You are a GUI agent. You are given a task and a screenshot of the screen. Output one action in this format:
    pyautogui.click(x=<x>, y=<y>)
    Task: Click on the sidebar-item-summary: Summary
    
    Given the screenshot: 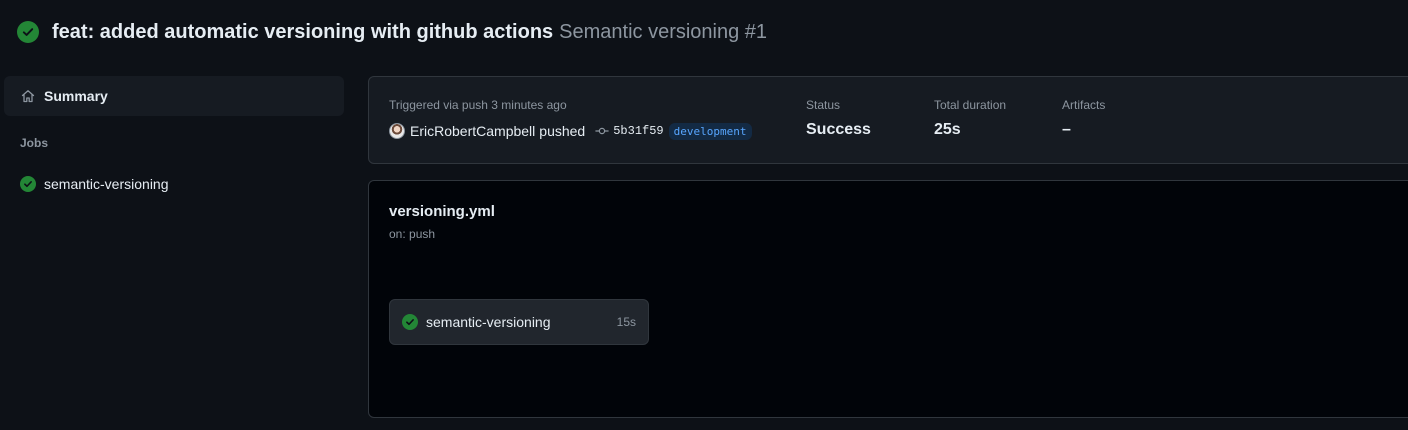 What is the action you would take?
    pyautogui.click(x=174, y=96)
    